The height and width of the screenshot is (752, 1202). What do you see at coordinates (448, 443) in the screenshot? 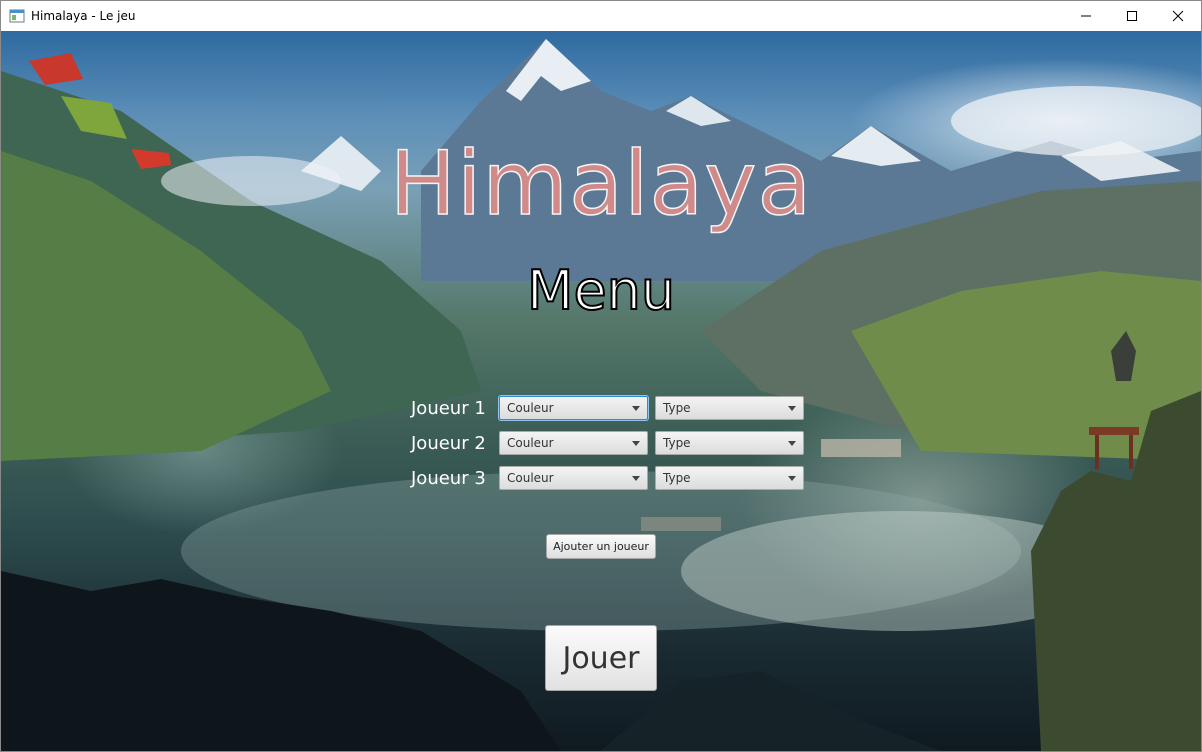
I see `player-label: Joueur 2` at bounding box center [448, 443].